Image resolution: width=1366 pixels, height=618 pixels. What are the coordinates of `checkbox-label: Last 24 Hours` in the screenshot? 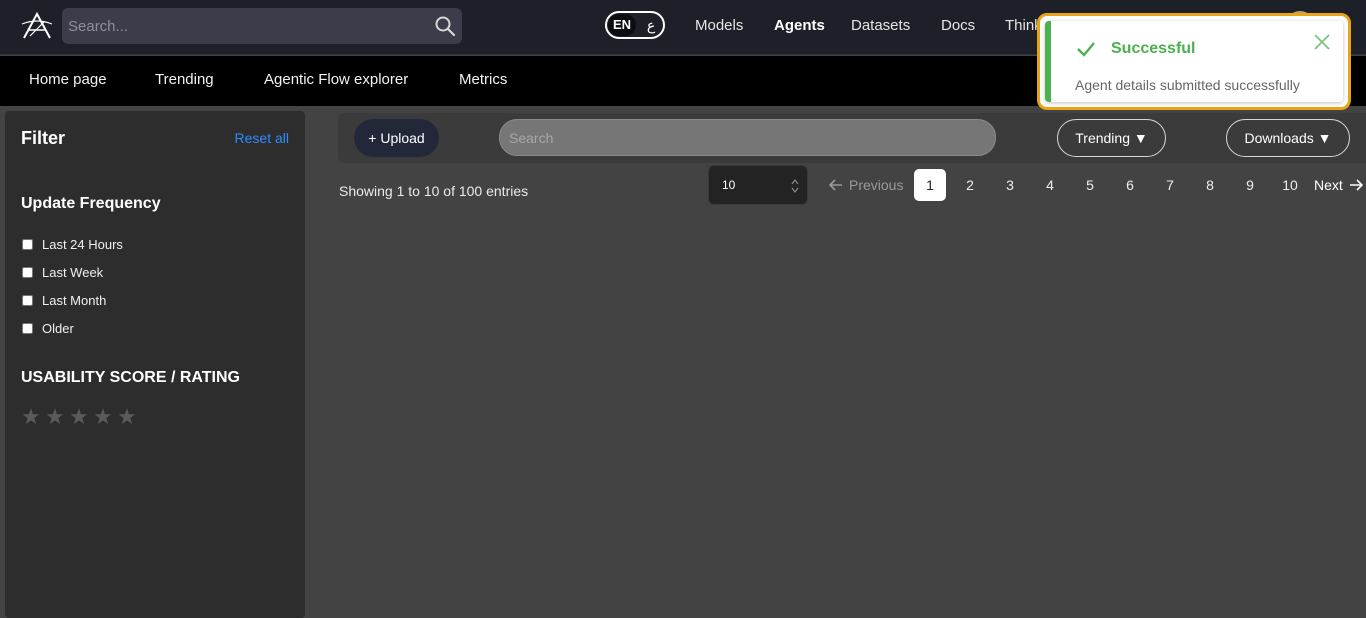 It's located at (82, 244).